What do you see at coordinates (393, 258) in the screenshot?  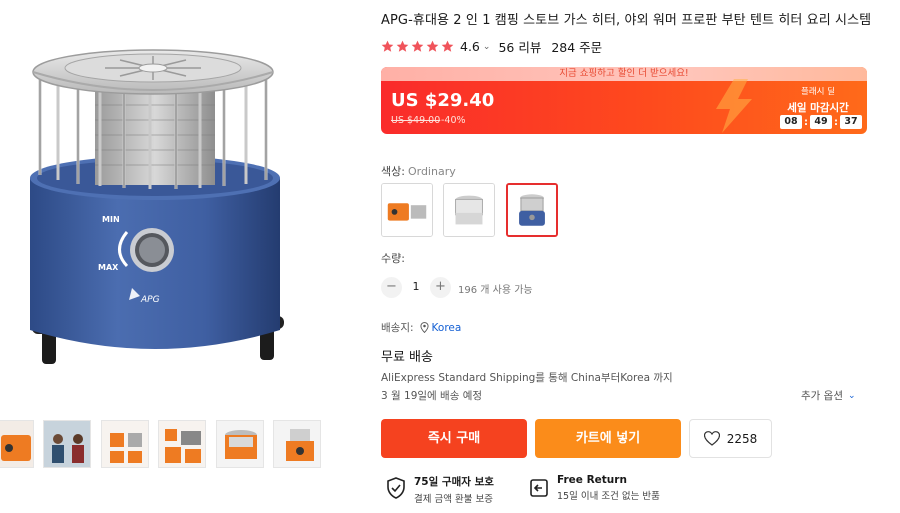 I see `quantity-label: 수량:` at bounding box center [393, 258].